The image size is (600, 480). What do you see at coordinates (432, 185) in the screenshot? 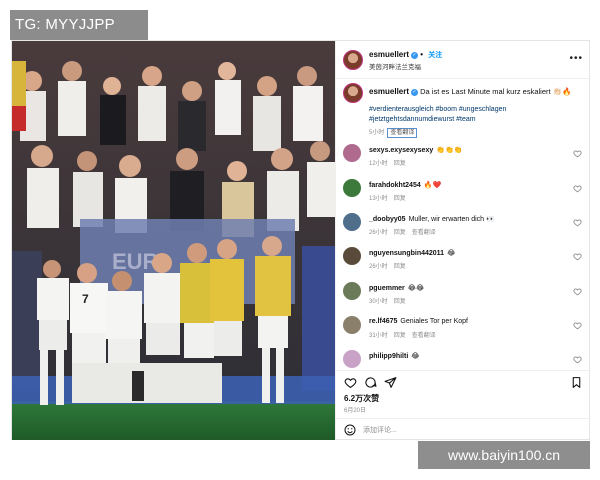
I see `comment-text: 🔥❤️` at bounding box center [432, 185].